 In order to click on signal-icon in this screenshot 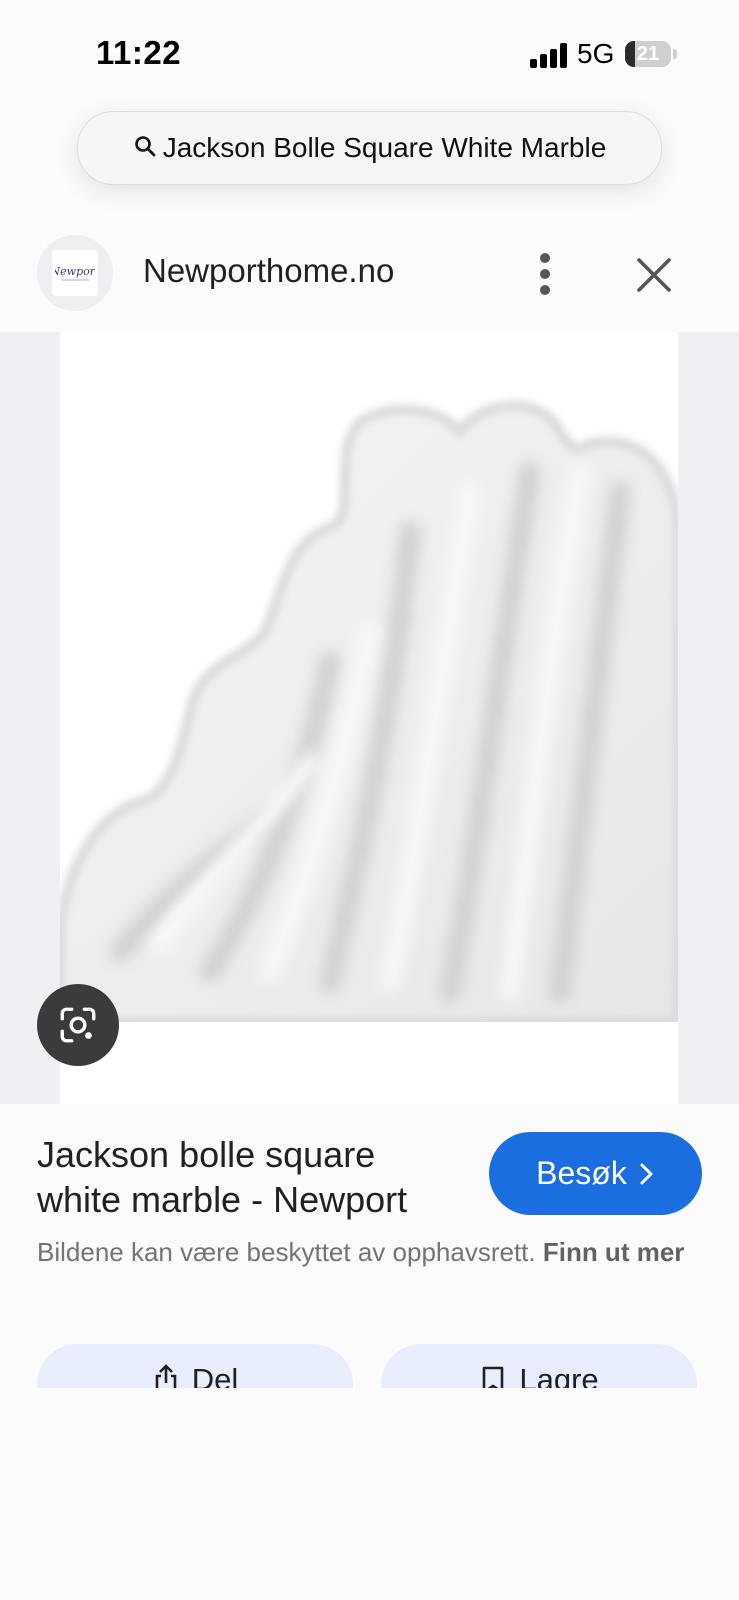, I will do `click(549, 55)`.